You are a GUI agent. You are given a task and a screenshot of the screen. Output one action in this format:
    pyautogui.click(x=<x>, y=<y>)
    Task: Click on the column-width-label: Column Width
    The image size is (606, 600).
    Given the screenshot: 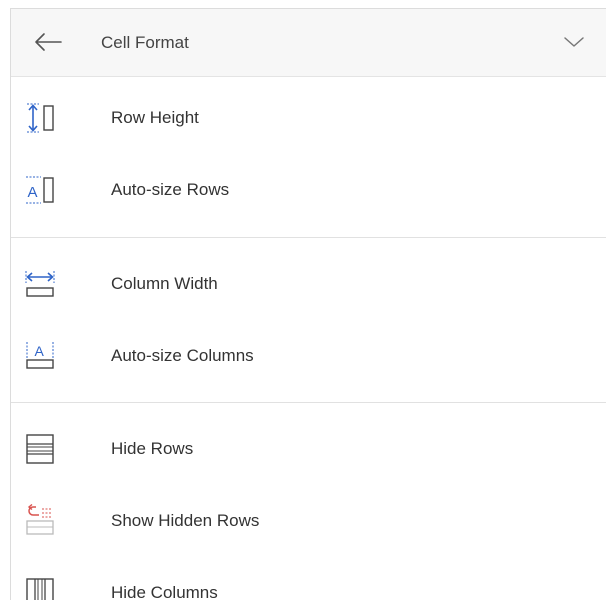 What is the action you would take?
    pyautogui.click(x=164, y=283)
    